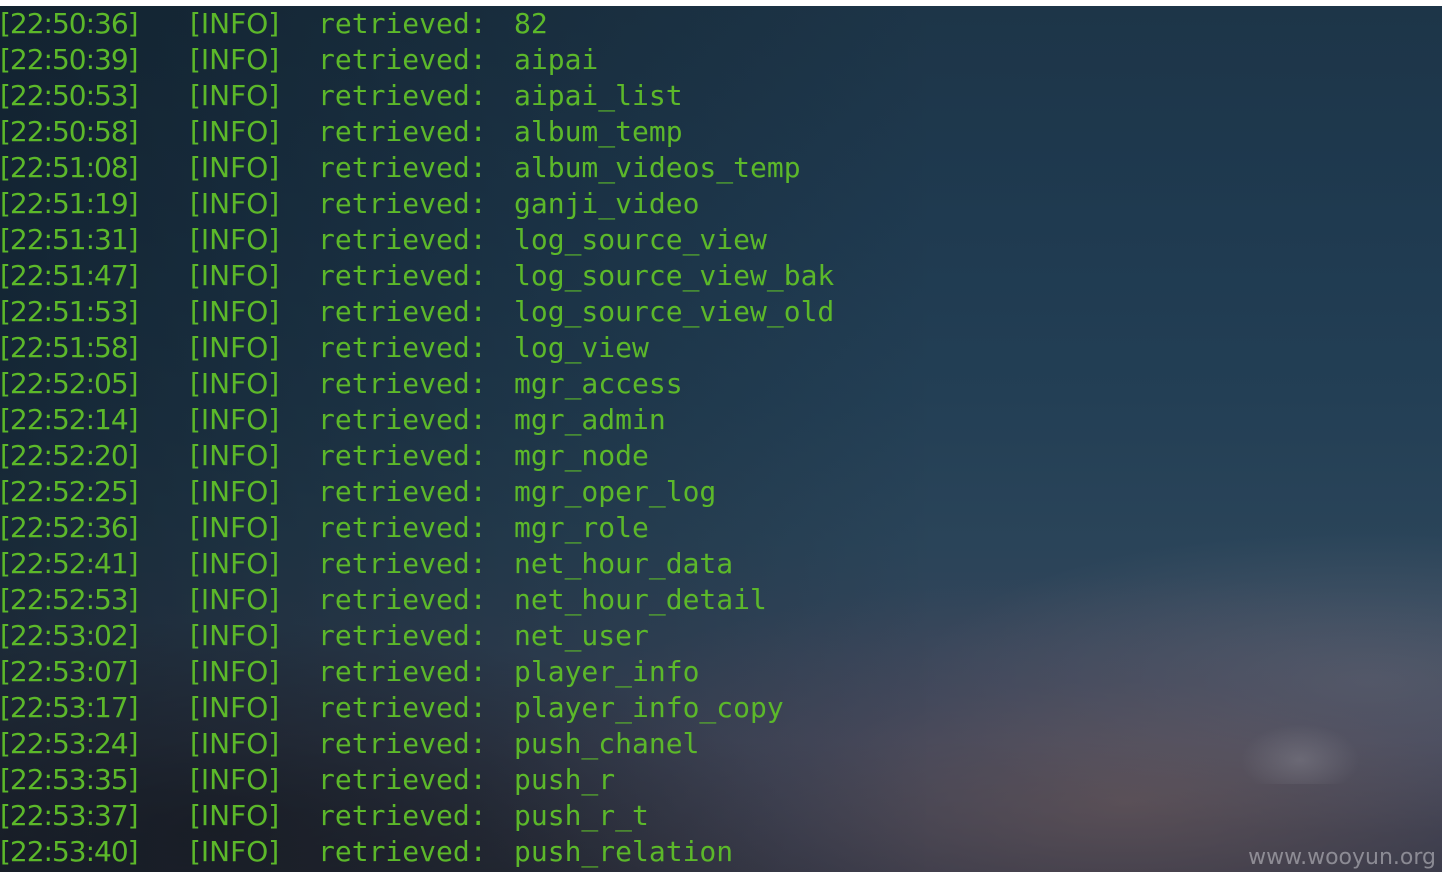  I want to click on log-line: [22:53:24] [INFO] retrieved: push_chanel, so click(417, 744).